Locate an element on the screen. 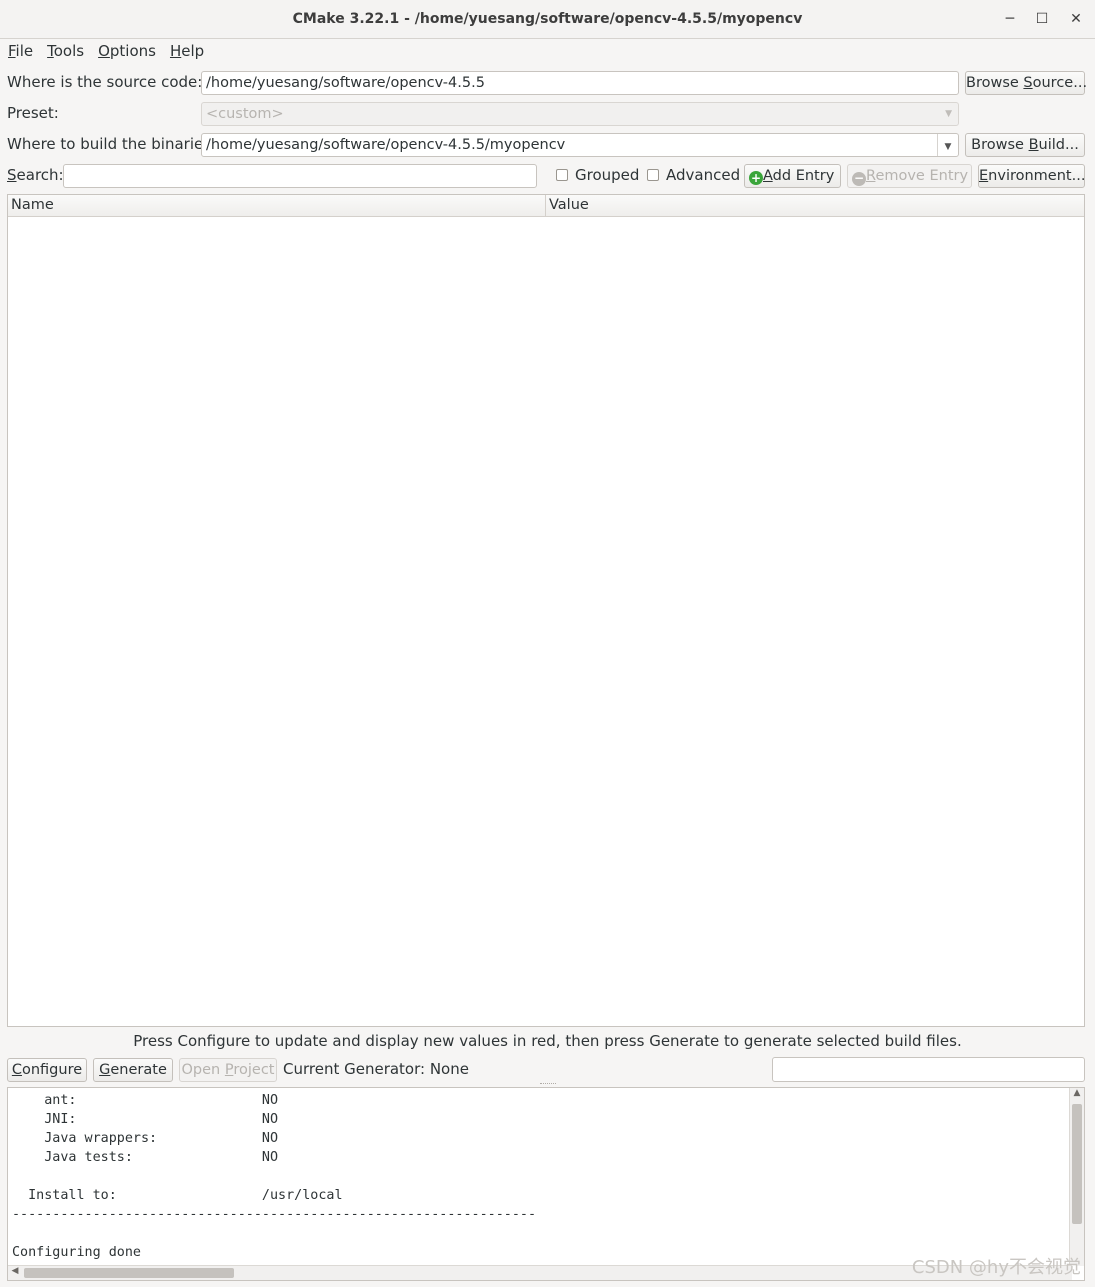 The width and height of the screenshot is (1095, 1287). maximize-icon: ☐ is located at coordinates (1042, 19).